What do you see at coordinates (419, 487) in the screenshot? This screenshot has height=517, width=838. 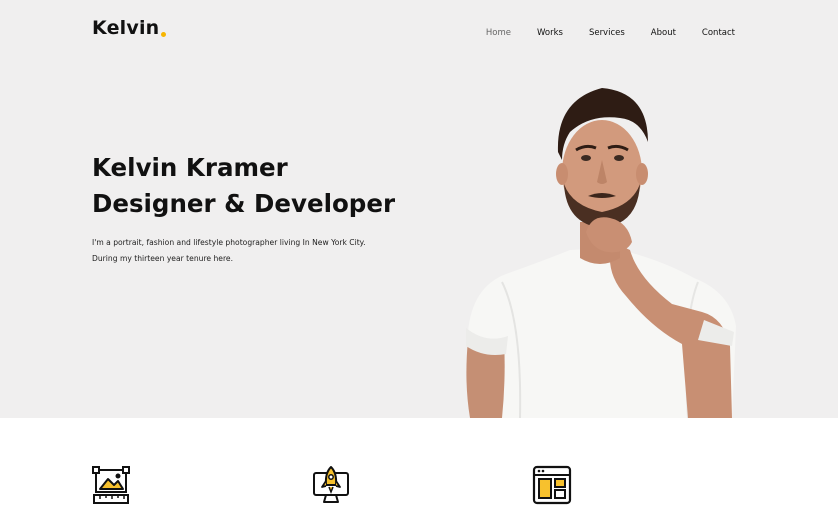 I see `services-icons` at bounding box center [419, 487].